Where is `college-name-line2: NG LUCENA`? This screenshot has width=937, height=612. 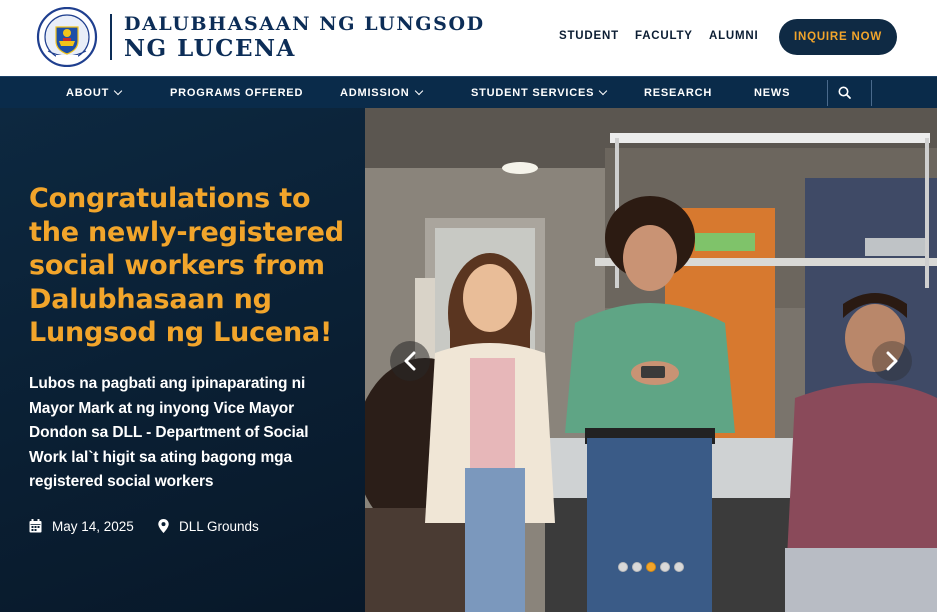 college-name-line2: NG LUCENA is located at coordinates (210, 48).